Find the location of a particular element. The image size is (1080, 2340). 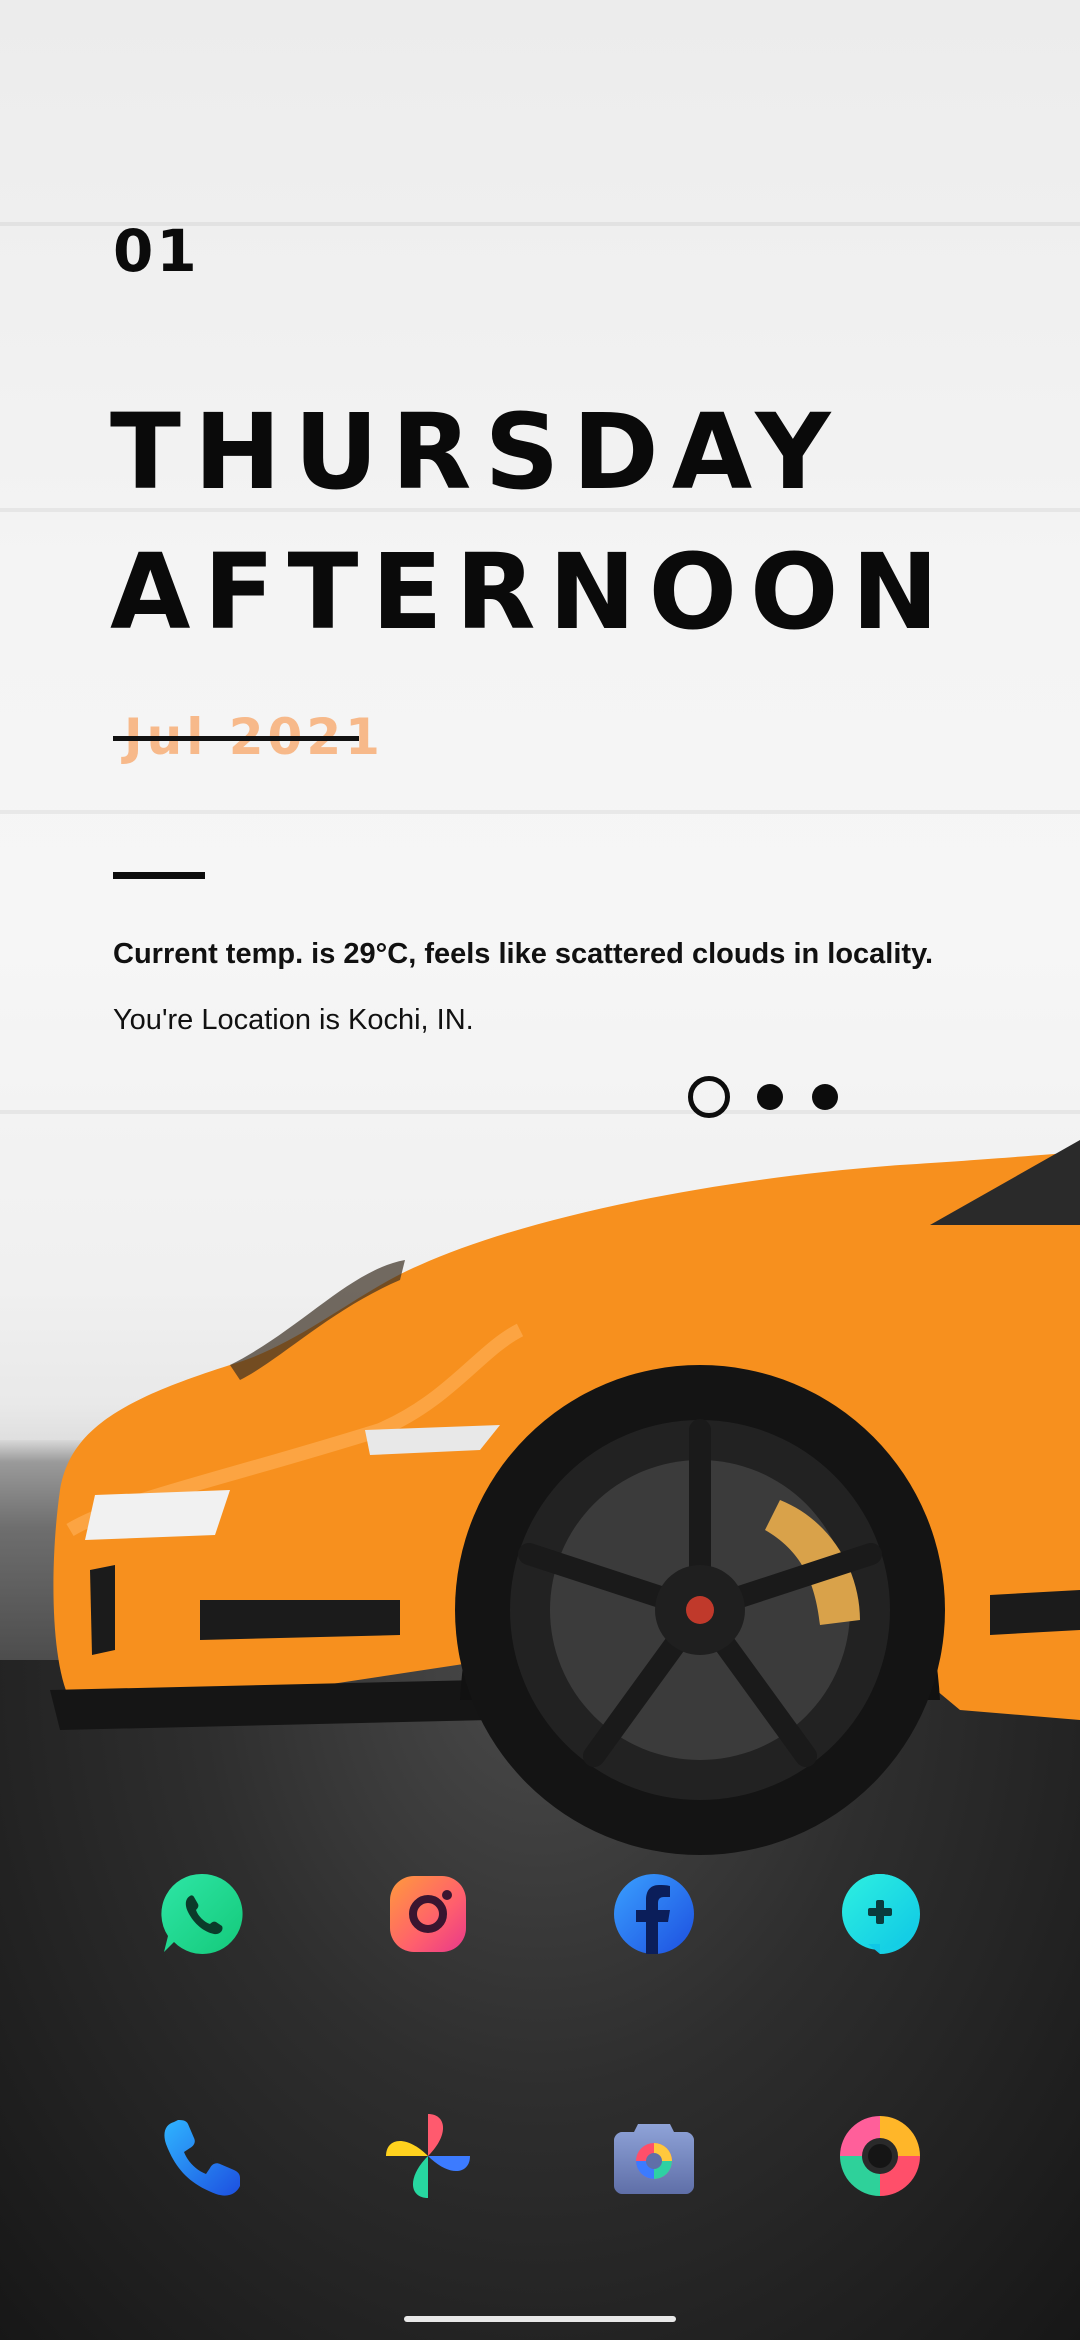

whatsapp-icon is located at coordinates (202, 1913).